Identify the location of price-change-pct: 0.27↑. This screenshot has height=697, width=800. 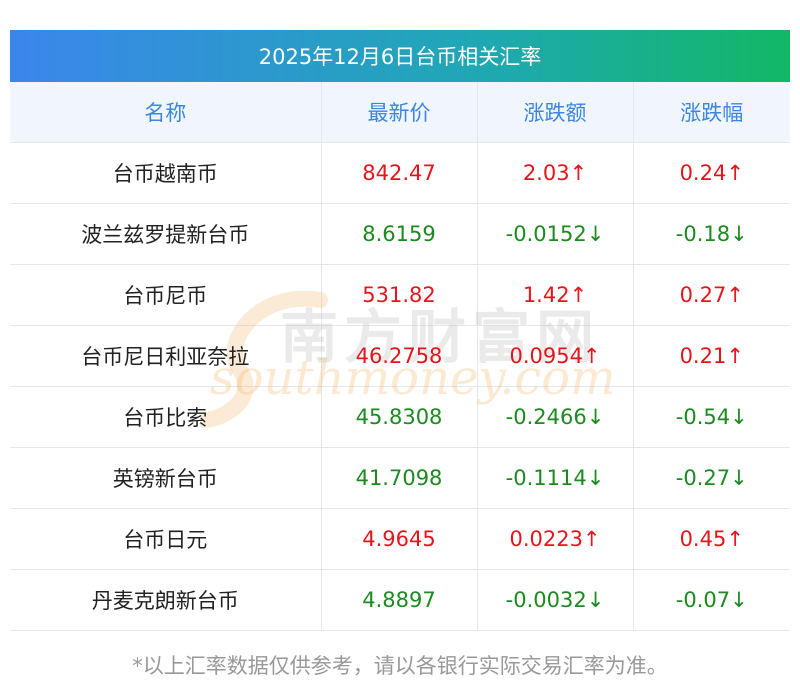
(711, 295).